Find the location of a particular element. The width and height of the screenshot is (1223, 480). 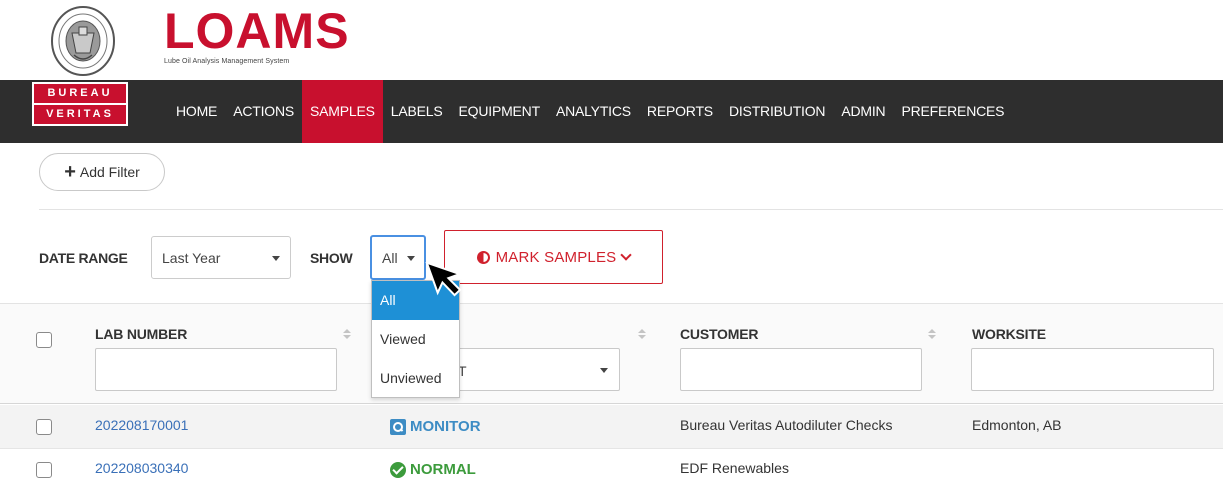

nav-item-reports: REPORTS is located at coordinates (680, 111).